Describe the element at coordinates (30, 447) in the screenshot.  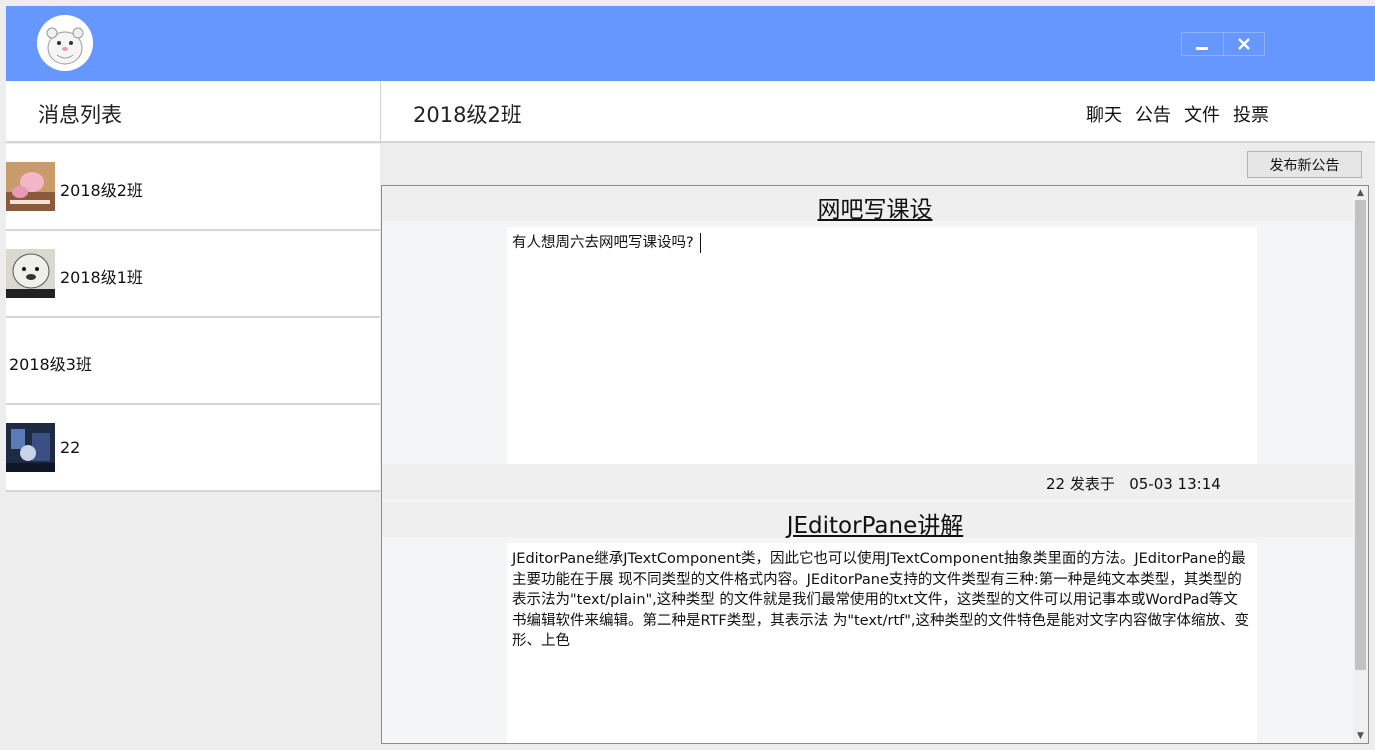
I see `user-avatar` at that location.